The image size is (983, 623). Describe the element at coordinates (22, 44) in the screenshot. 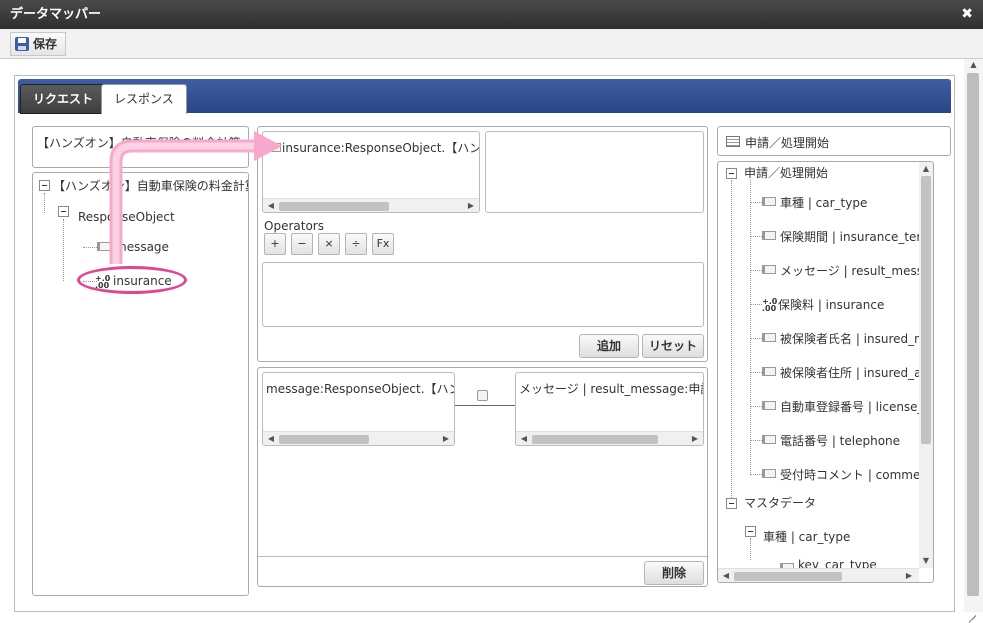

I see `floppy-disk-icon` at that location.